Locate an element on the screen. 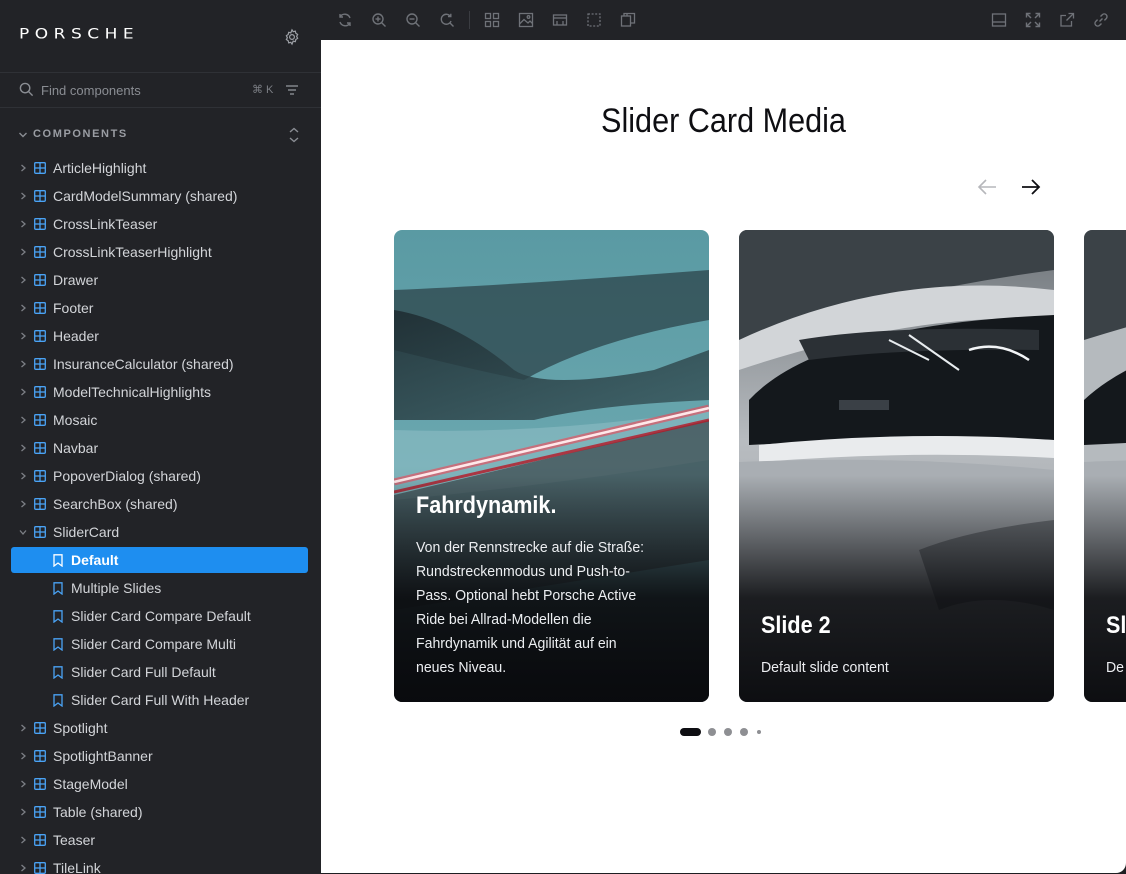 The image size is (1126, 874). sidebar-item-label: Spotlight is located at coordinates (80, 728).